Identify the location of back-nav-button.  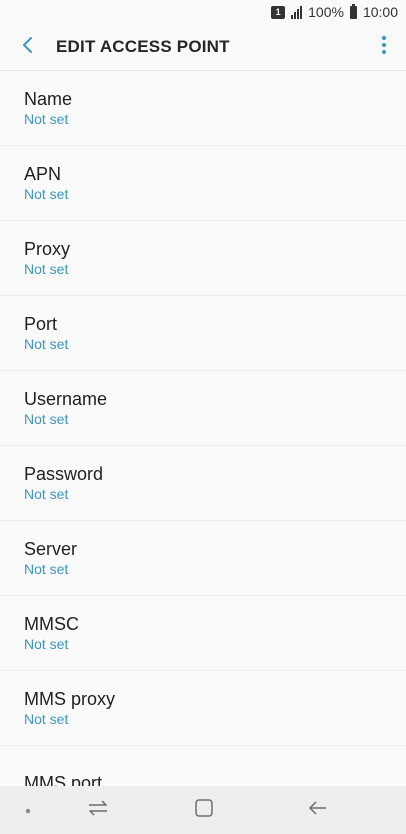
(318, 810).